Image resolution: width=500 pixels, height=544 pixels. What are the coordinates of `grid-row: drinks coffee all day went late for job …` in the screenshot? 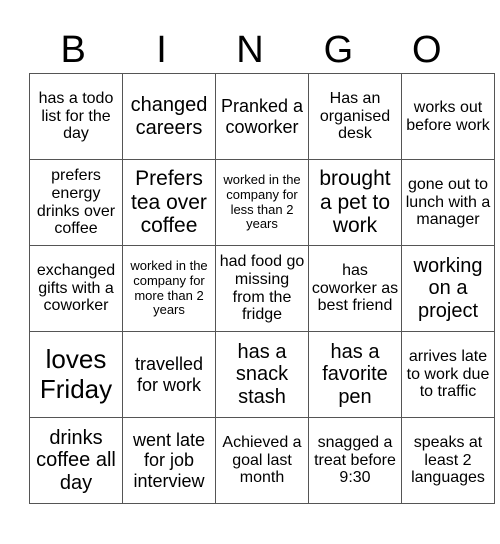 It's located at (262, 460).